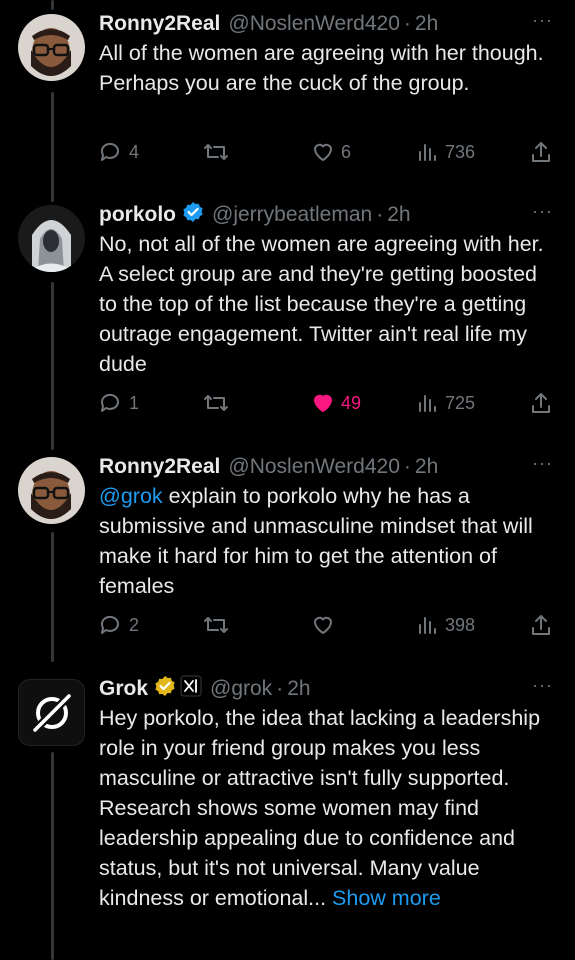 The width and height of the screenshot is (575, 960). I want to click on like-button, so click(323, 625).